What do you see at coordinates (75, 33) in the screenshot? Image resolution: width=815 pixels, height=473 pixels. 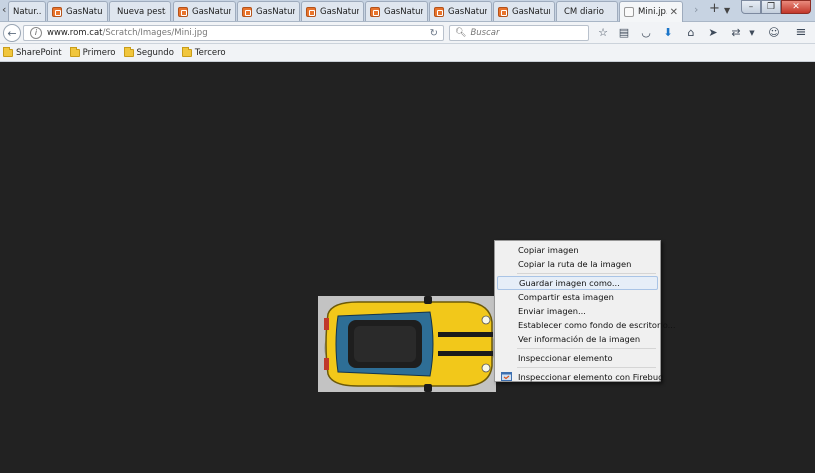 I see `url-host: www.rom.cat` at bounding box center [75, 33].